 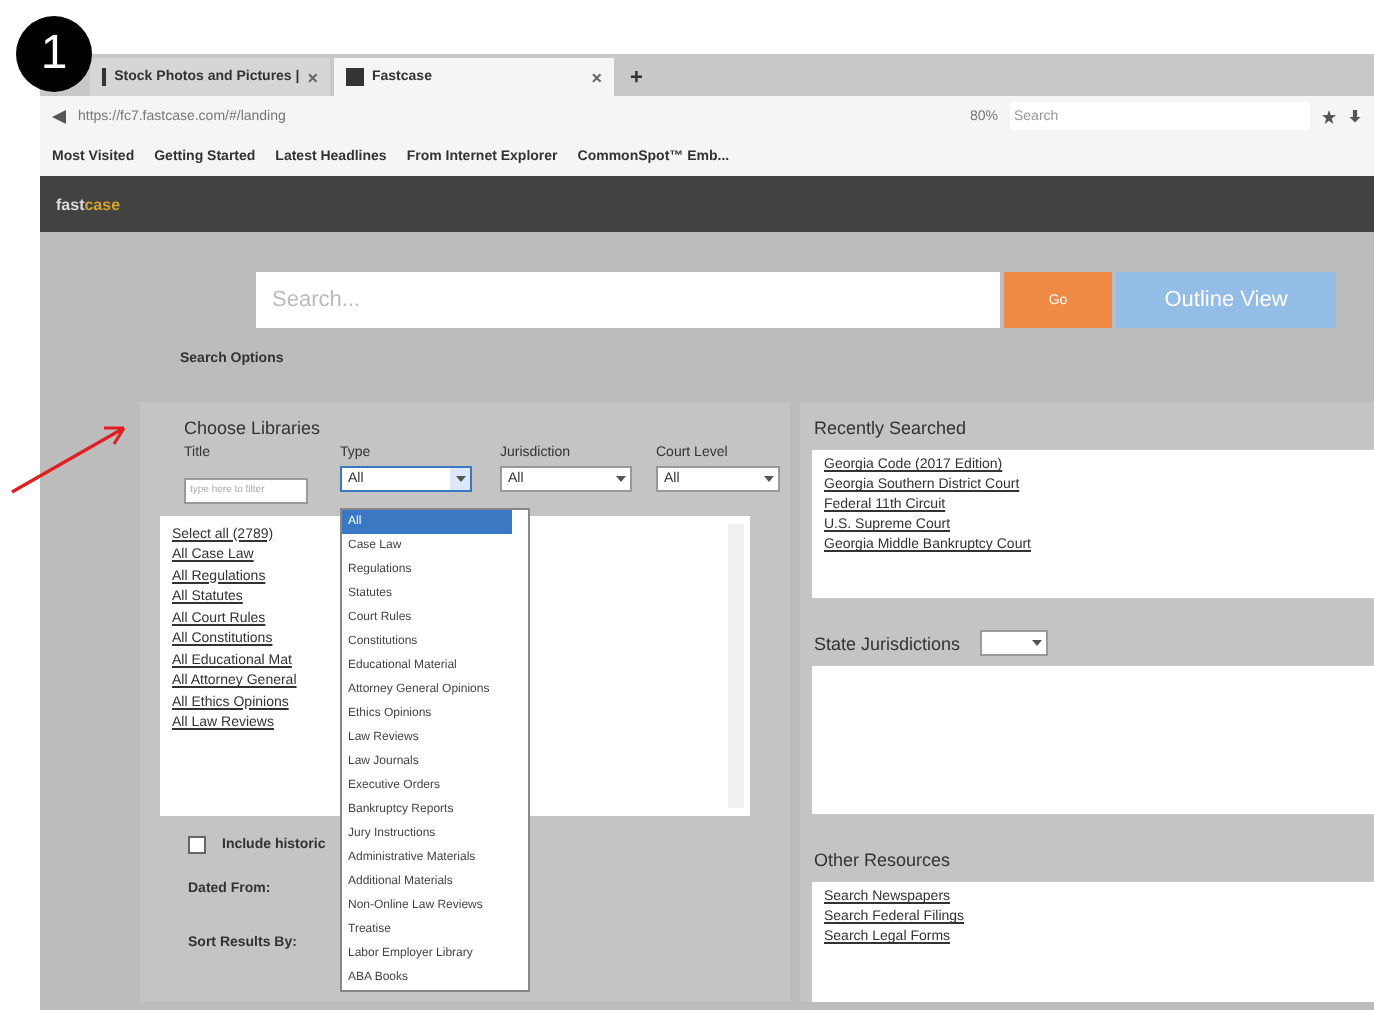 I want to click on new-tab-button: +, so click(x=636, y=77).